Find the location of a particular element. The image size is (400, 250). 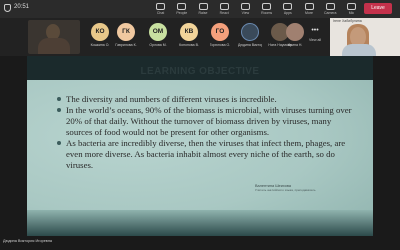

react-icon is located at coordinates (224, 6).